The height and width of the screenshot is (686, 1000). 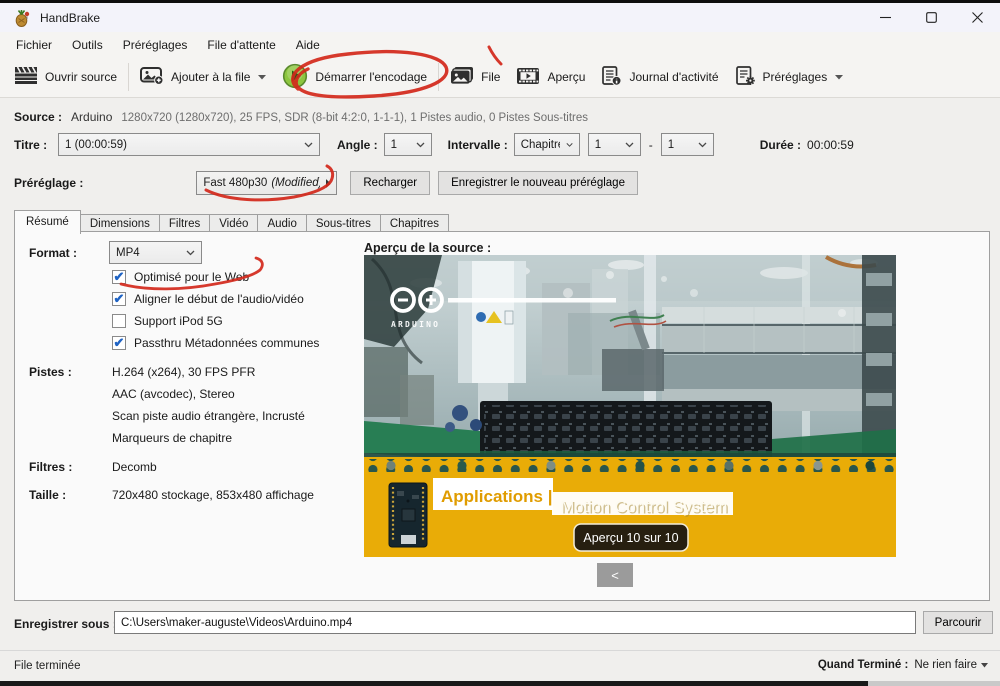 I want to click on range-from-select: 1, so click(x=614, y=144).